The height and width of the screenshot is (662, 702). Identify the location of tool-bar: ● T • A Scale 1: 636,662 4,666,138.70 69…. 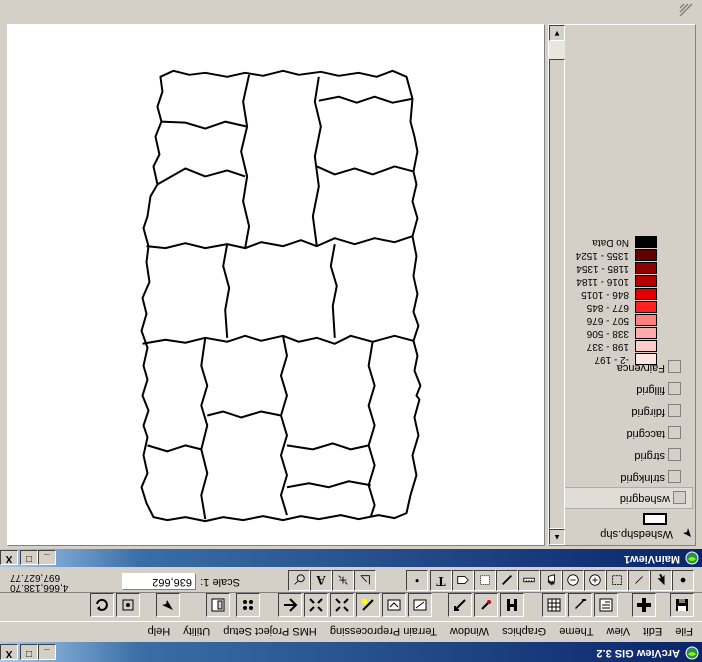
(351, 581).